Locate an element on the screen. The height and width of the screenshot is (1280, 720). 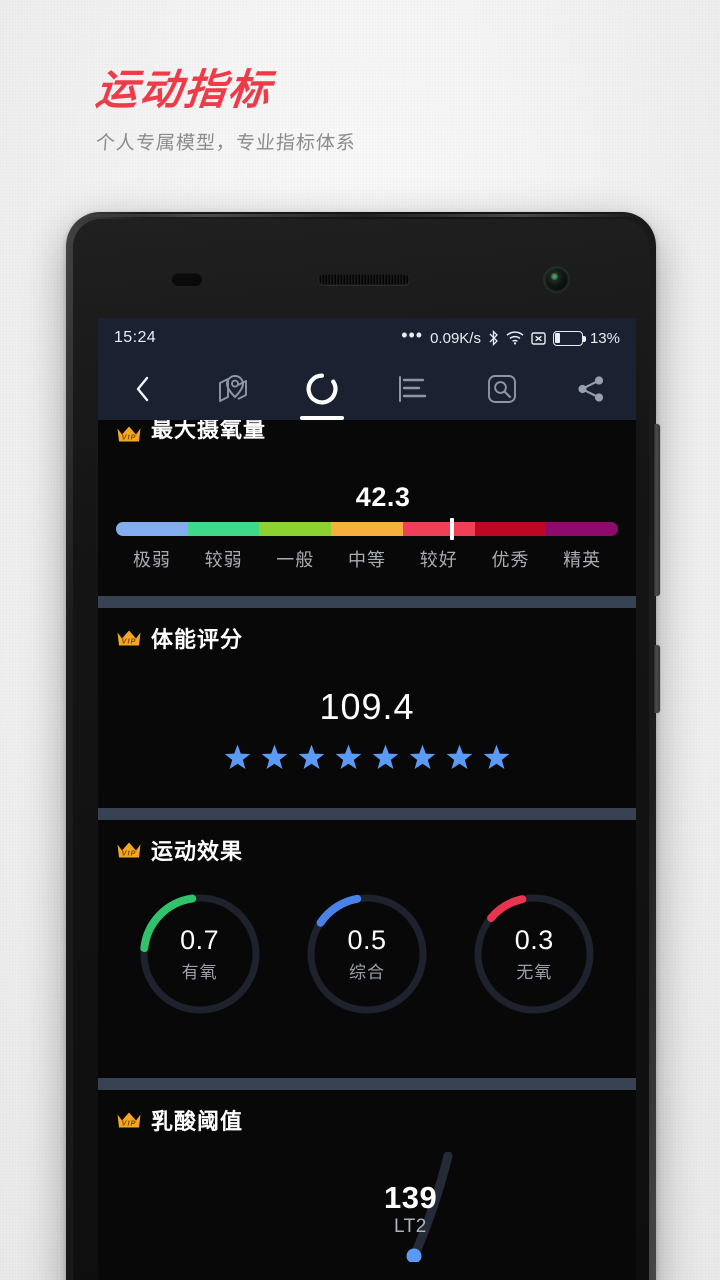
card-title-text: 运动效果 is located at coordinates (197, 851).